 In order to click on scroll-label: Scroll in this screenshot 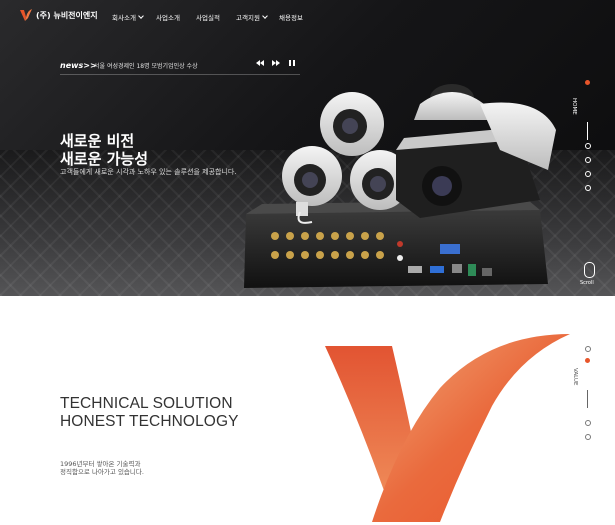, I will do `click(587, 283)`.